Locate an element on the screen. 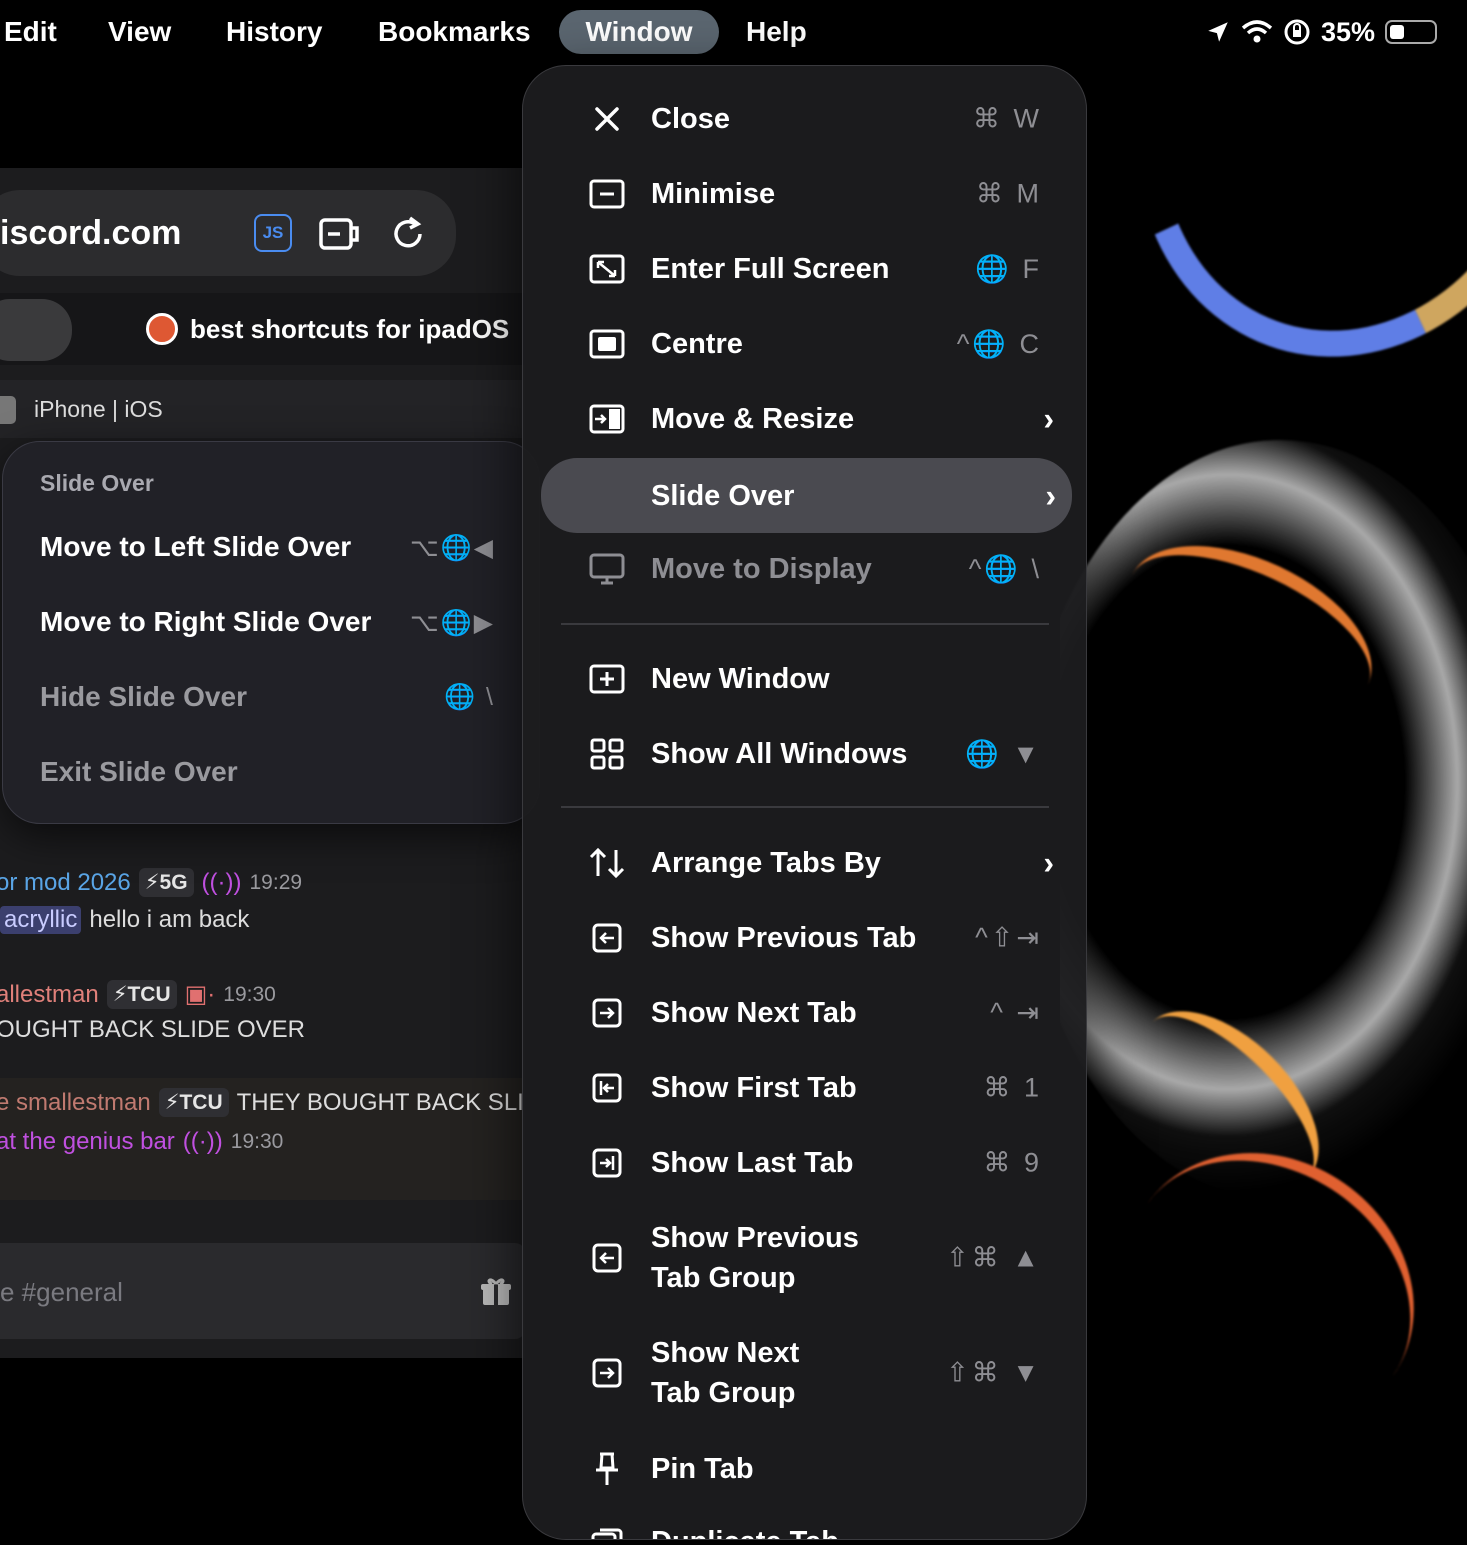  menu-item-label: Enter Full Screen is located at coordinates (770, 268).